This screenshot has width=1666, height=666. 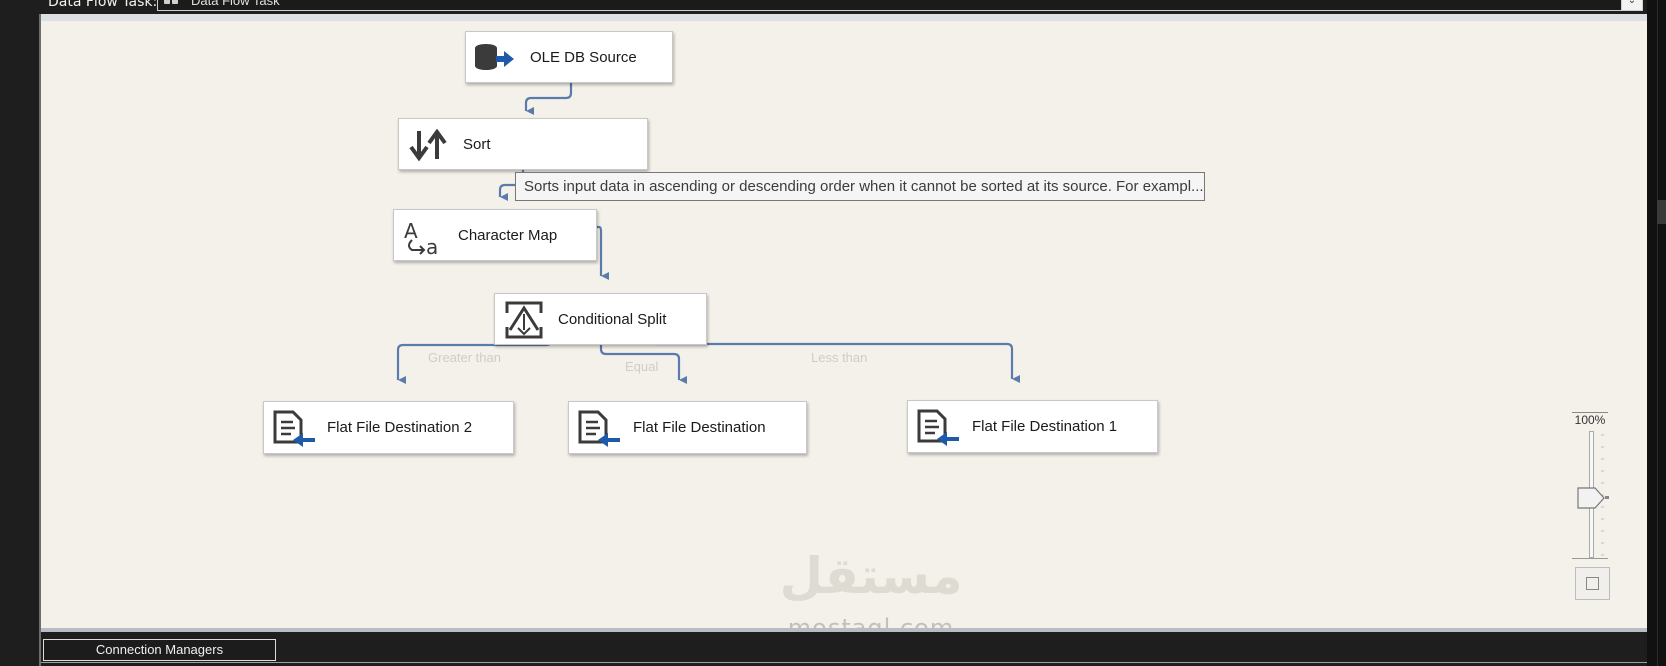 I want to click on watermark-arabic: مستقل, so click(x=871, y=576).